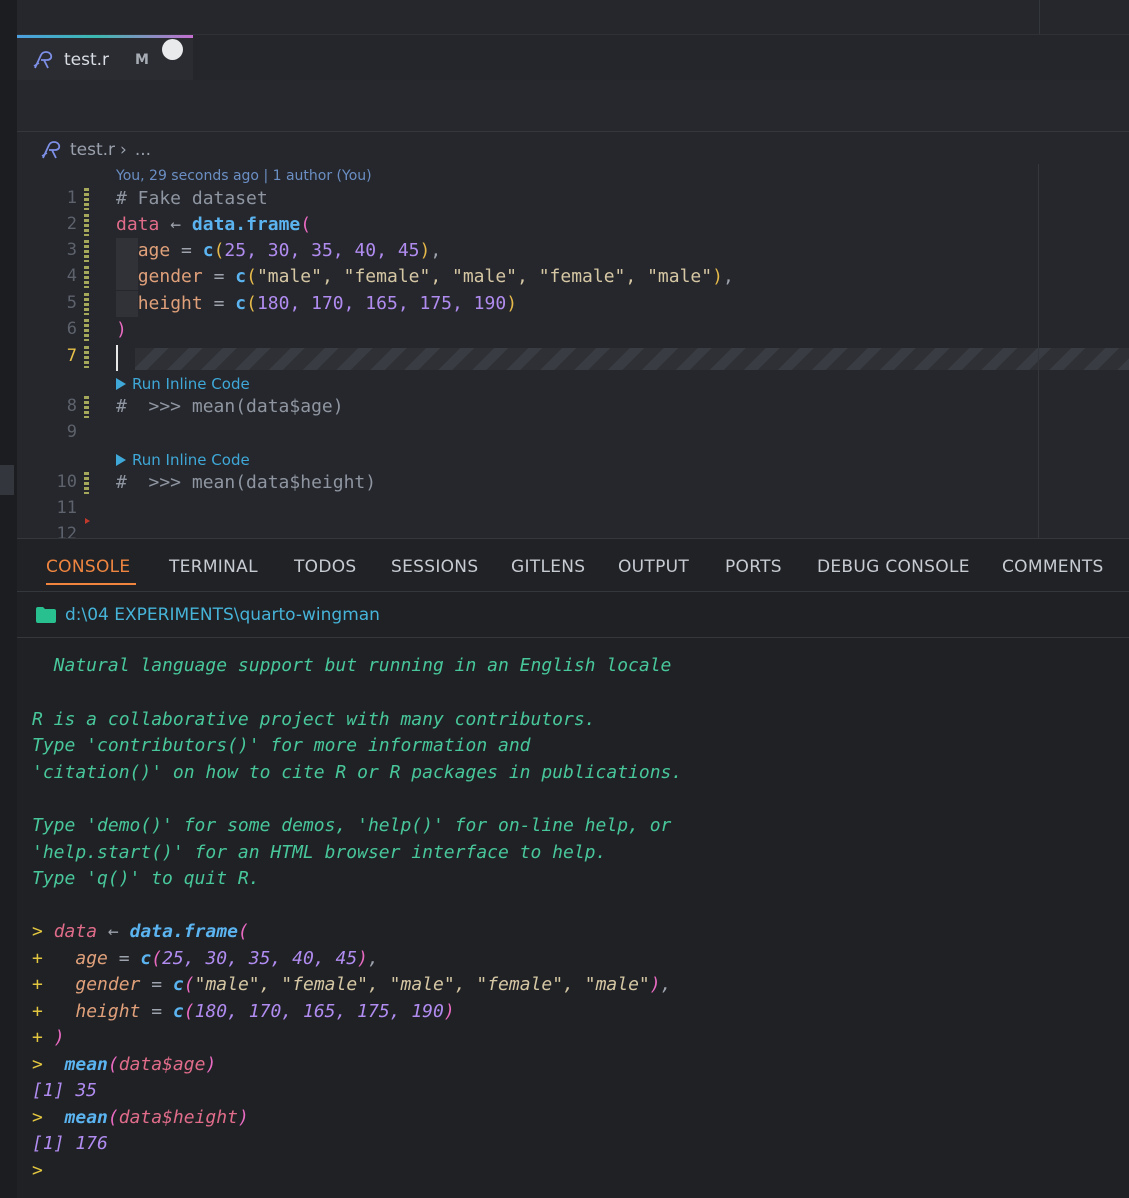 This screenshot has width=1129, height=1198. I want to click on tab-output: OUTPUT, so click(653, 567).